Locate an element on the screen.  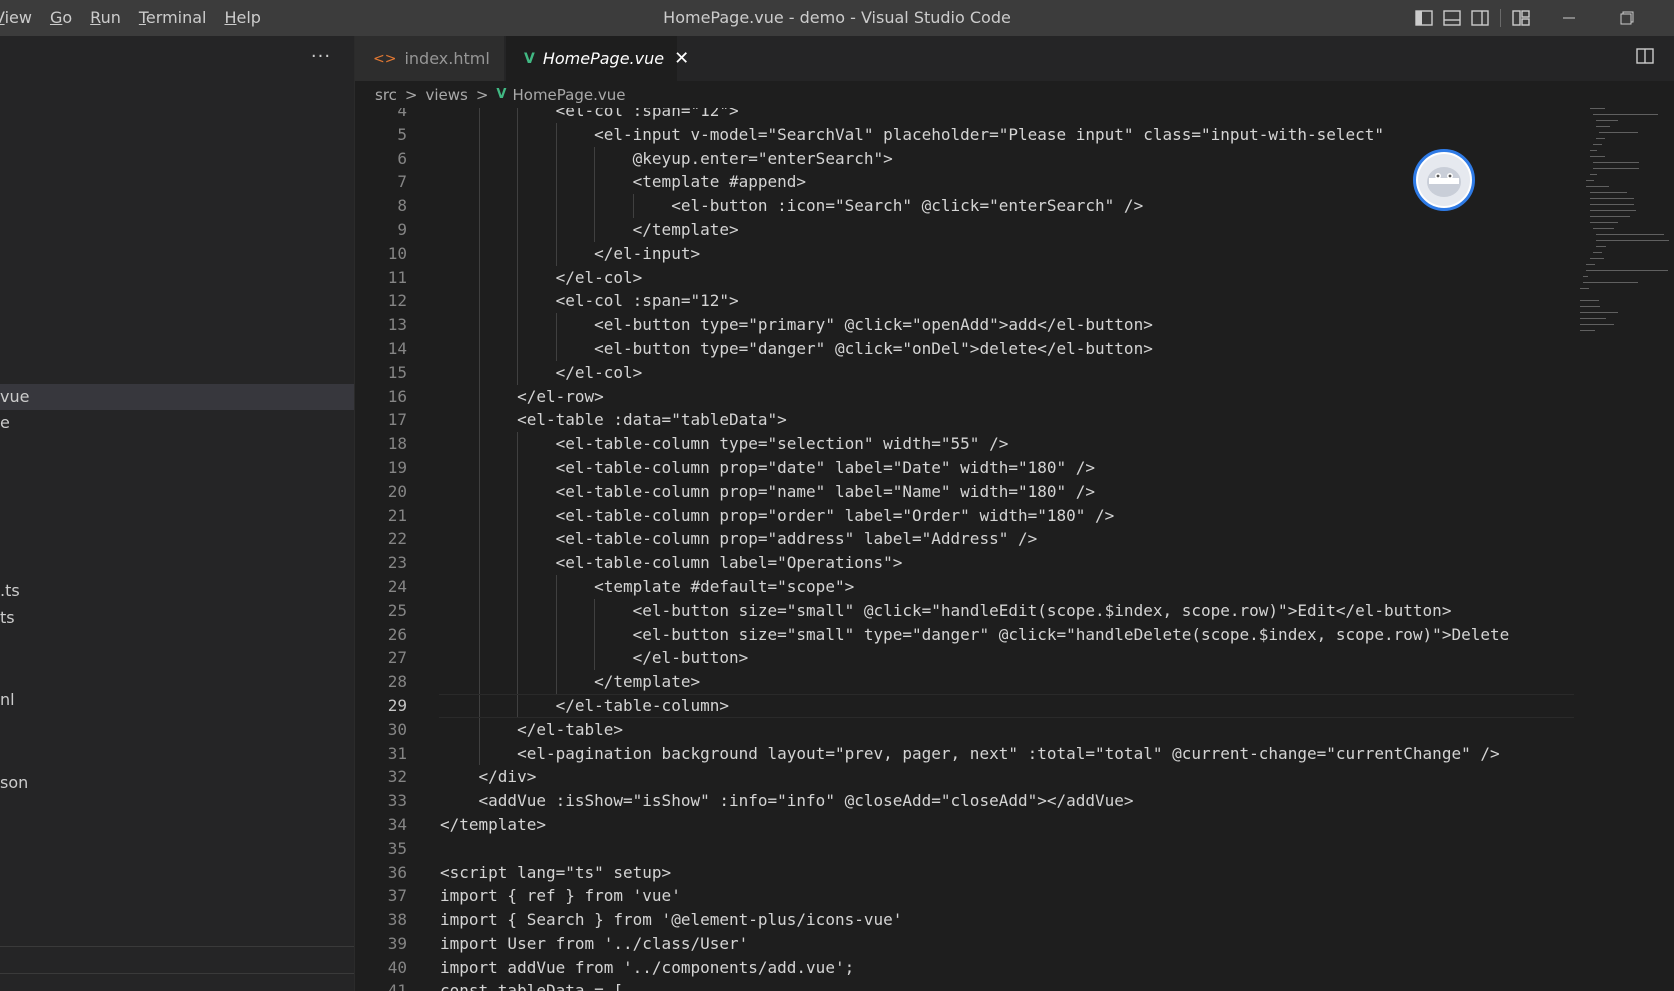
code-line: 6 @keyup.enter="enterSearch"> is located at coordinates (964, 158).